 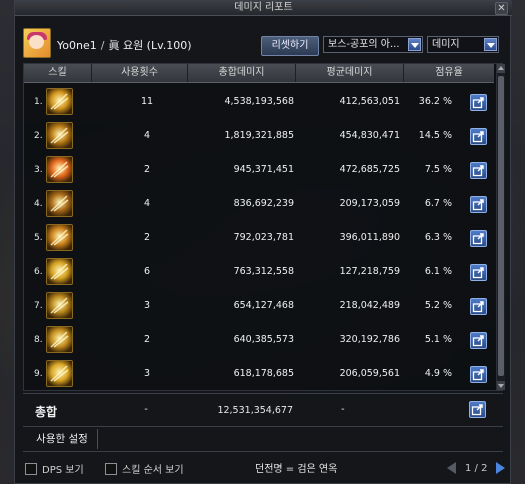 I want to click on row-rank: 7., so click(x=38, y=306).